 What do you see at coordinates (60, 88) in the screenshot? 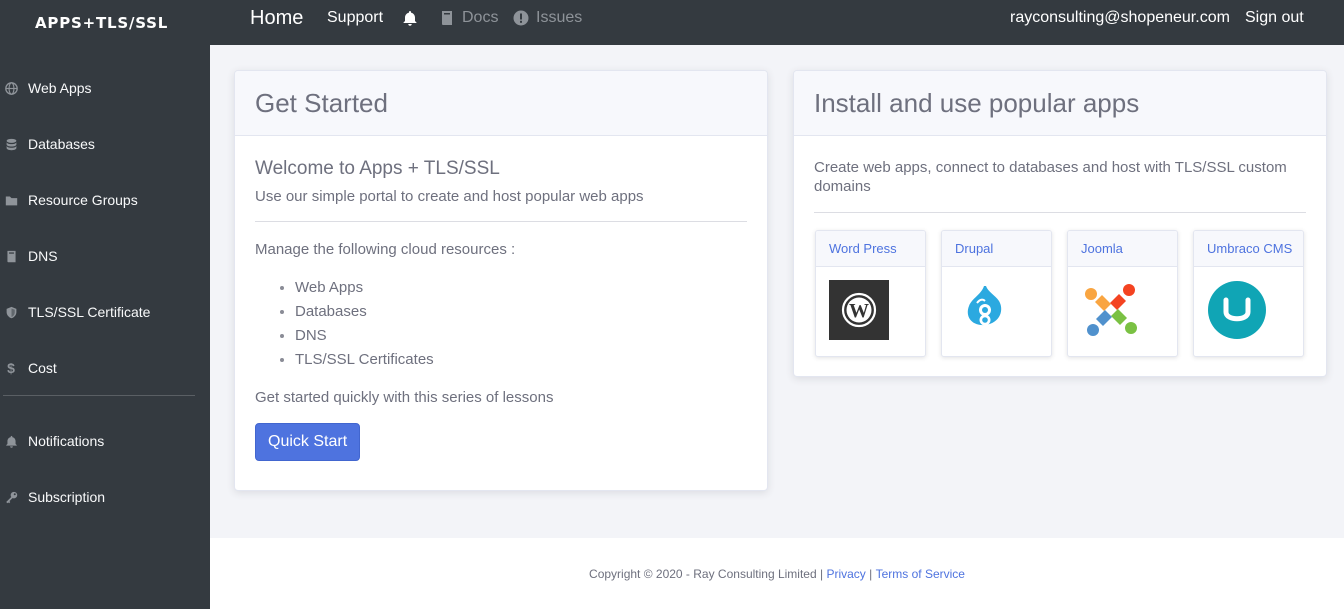
I see `sidebar-item-label: Web Apps` at bounding box center [60, 88].